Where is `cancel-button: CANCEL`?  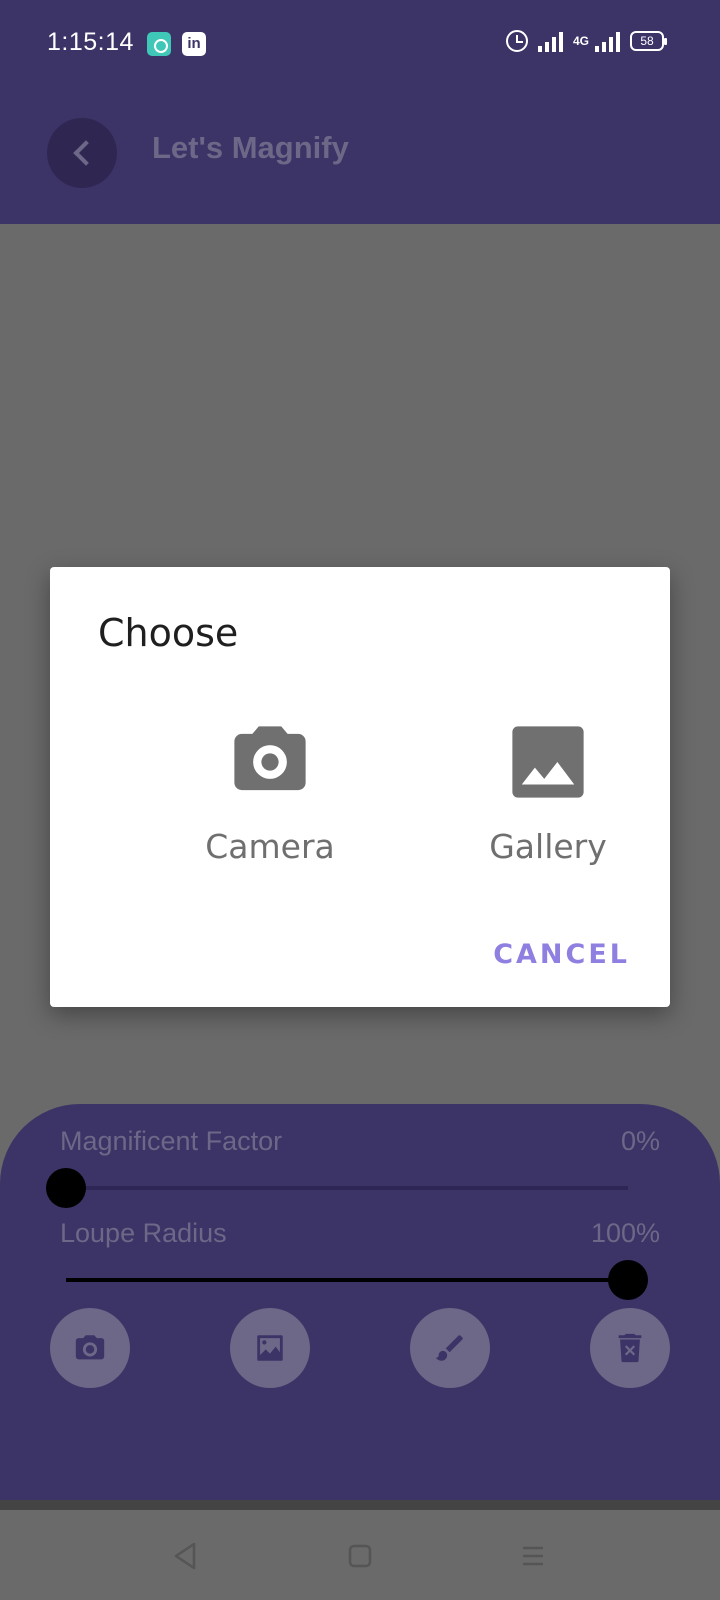 cancel-button: CANCEL is located at coordinates (561, 954).